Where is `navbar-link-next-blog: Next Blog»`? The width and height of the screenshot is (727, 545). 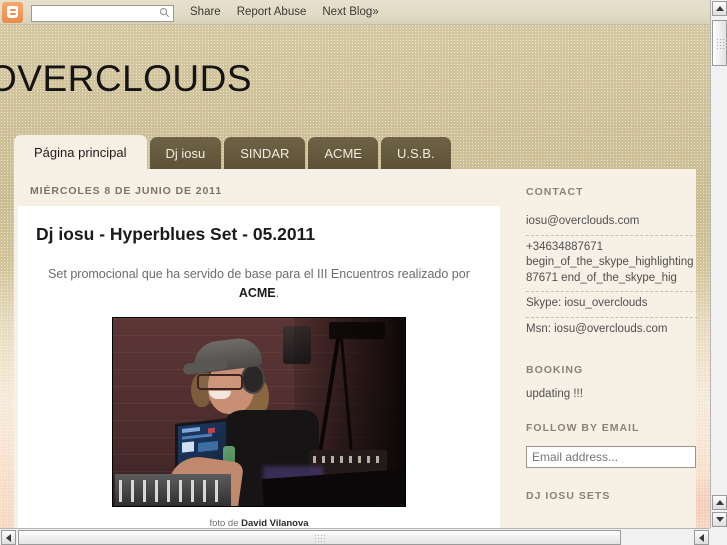
navbar-link-next-blog: Next Blog» is located at coordinates (350, 12).